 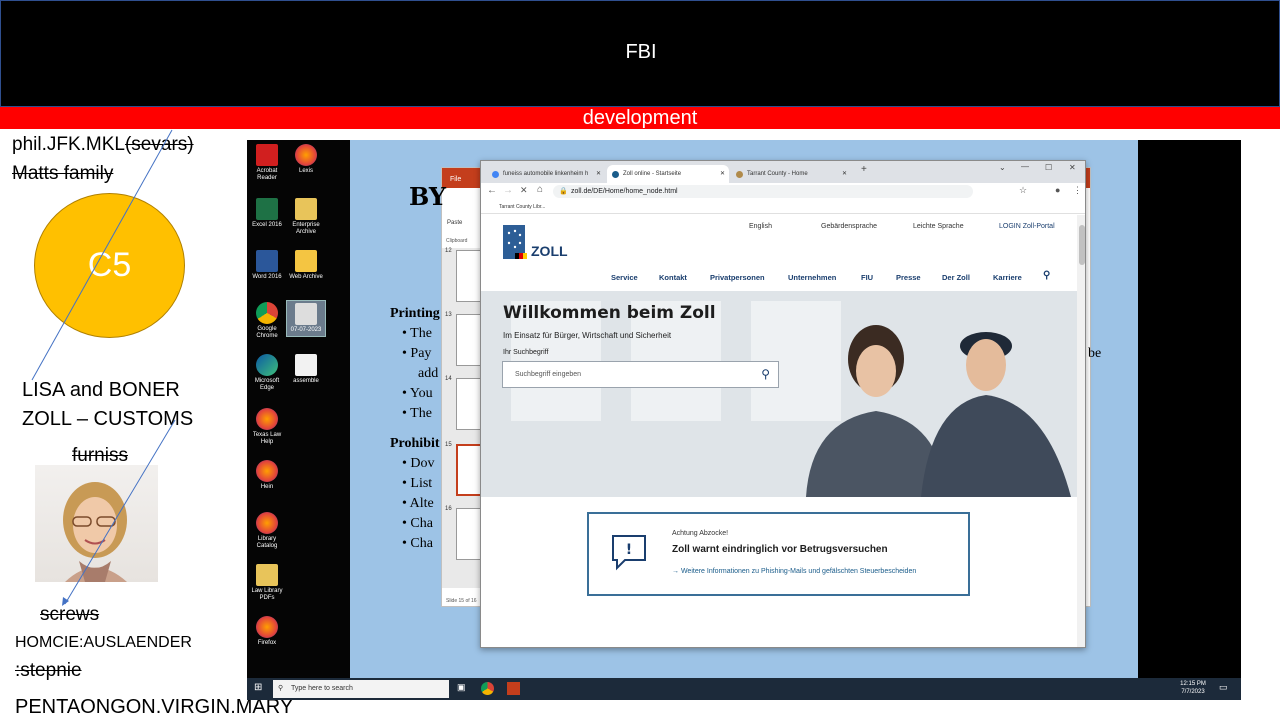 What do you see at coordinates (956, 277) in the screenshot?
I see `nav-der-zoll: Der Zoll` at bounding box center [956, 277].